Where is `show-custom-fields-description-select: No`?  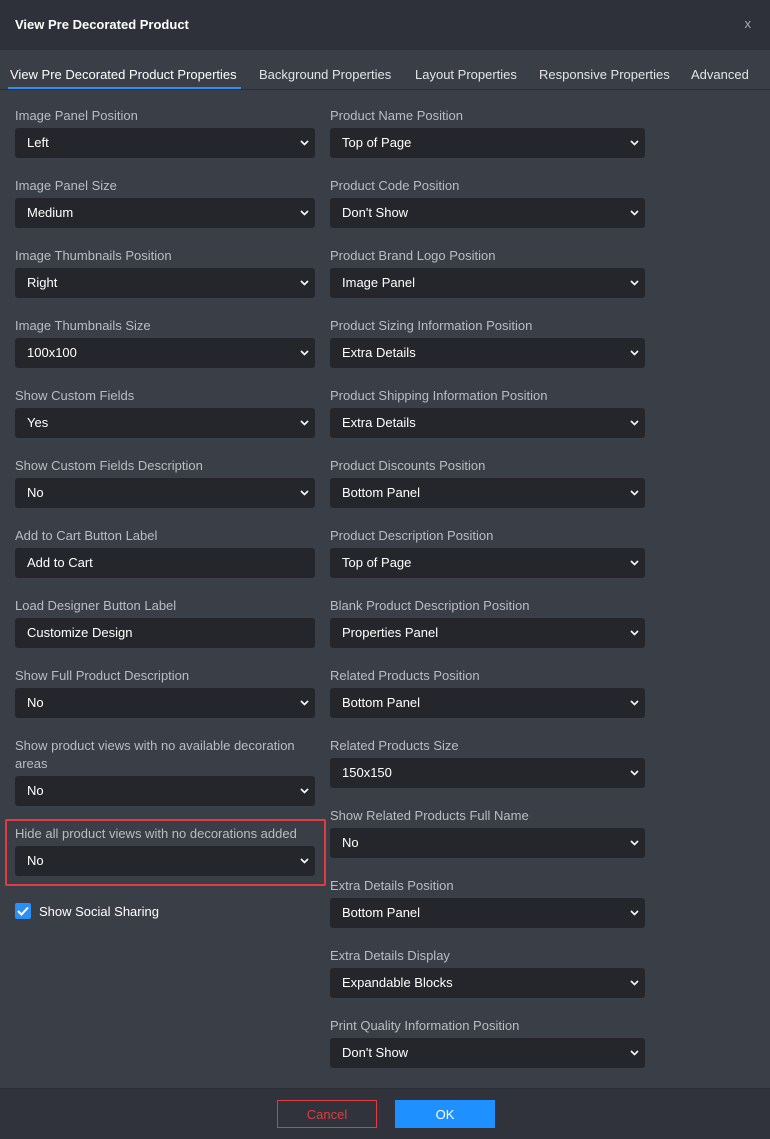
show-custom-fields-description-select: No is located at coordinates (165, 493).